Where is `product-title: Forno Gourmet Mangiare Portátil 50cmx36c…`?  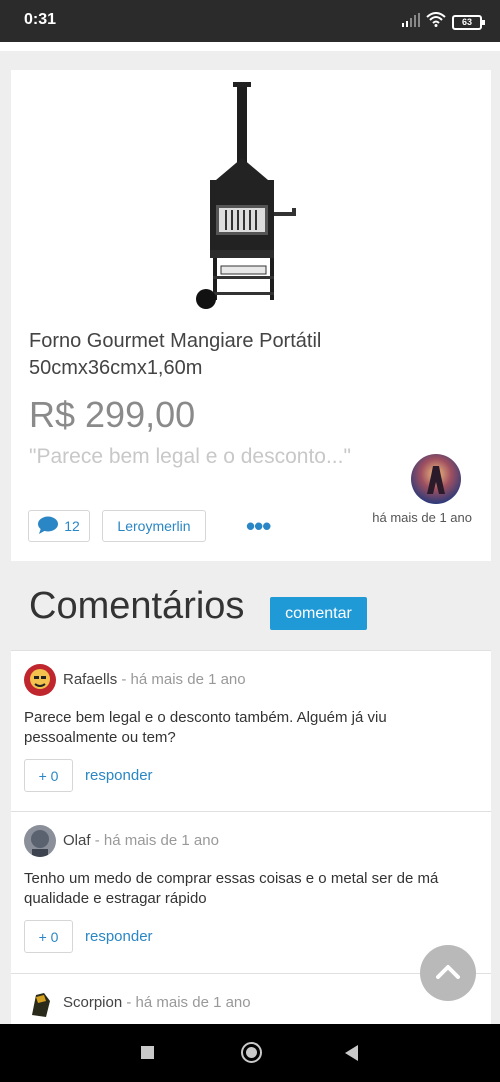 product-title: Forno Gourmet Mangiare Portátil 50cmx36c… is located at coordinates (249, 355).